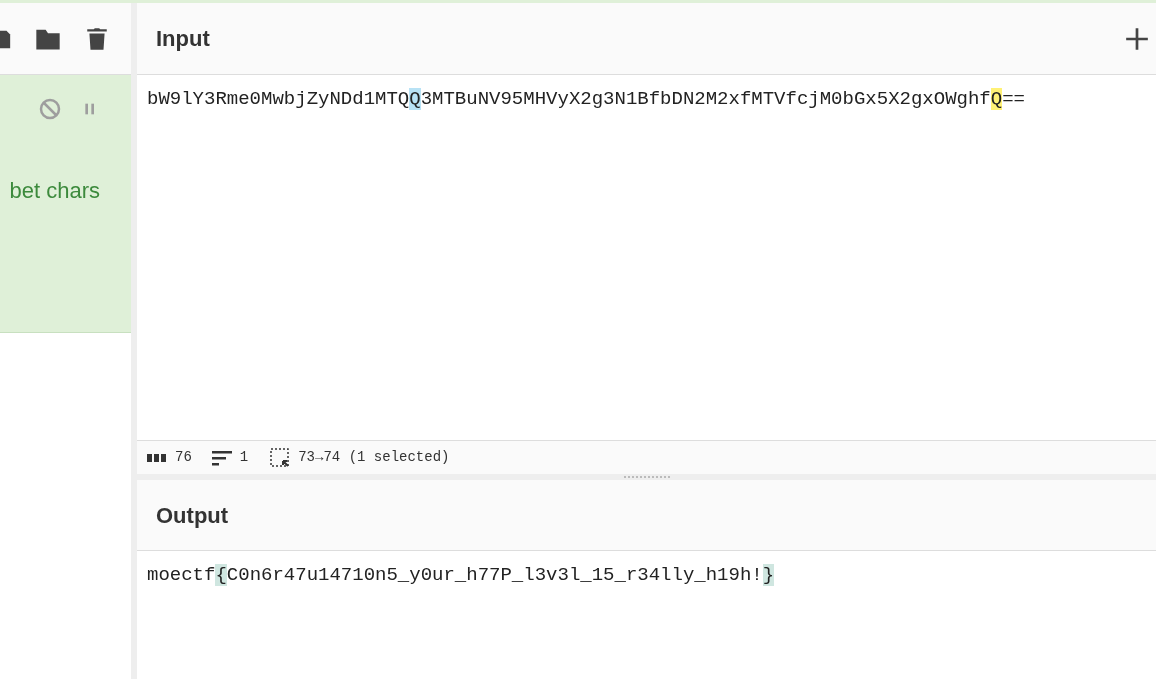  Describe the element at coordinates (183, 457) in the screenshot. I see `length-count: 76` at that location.